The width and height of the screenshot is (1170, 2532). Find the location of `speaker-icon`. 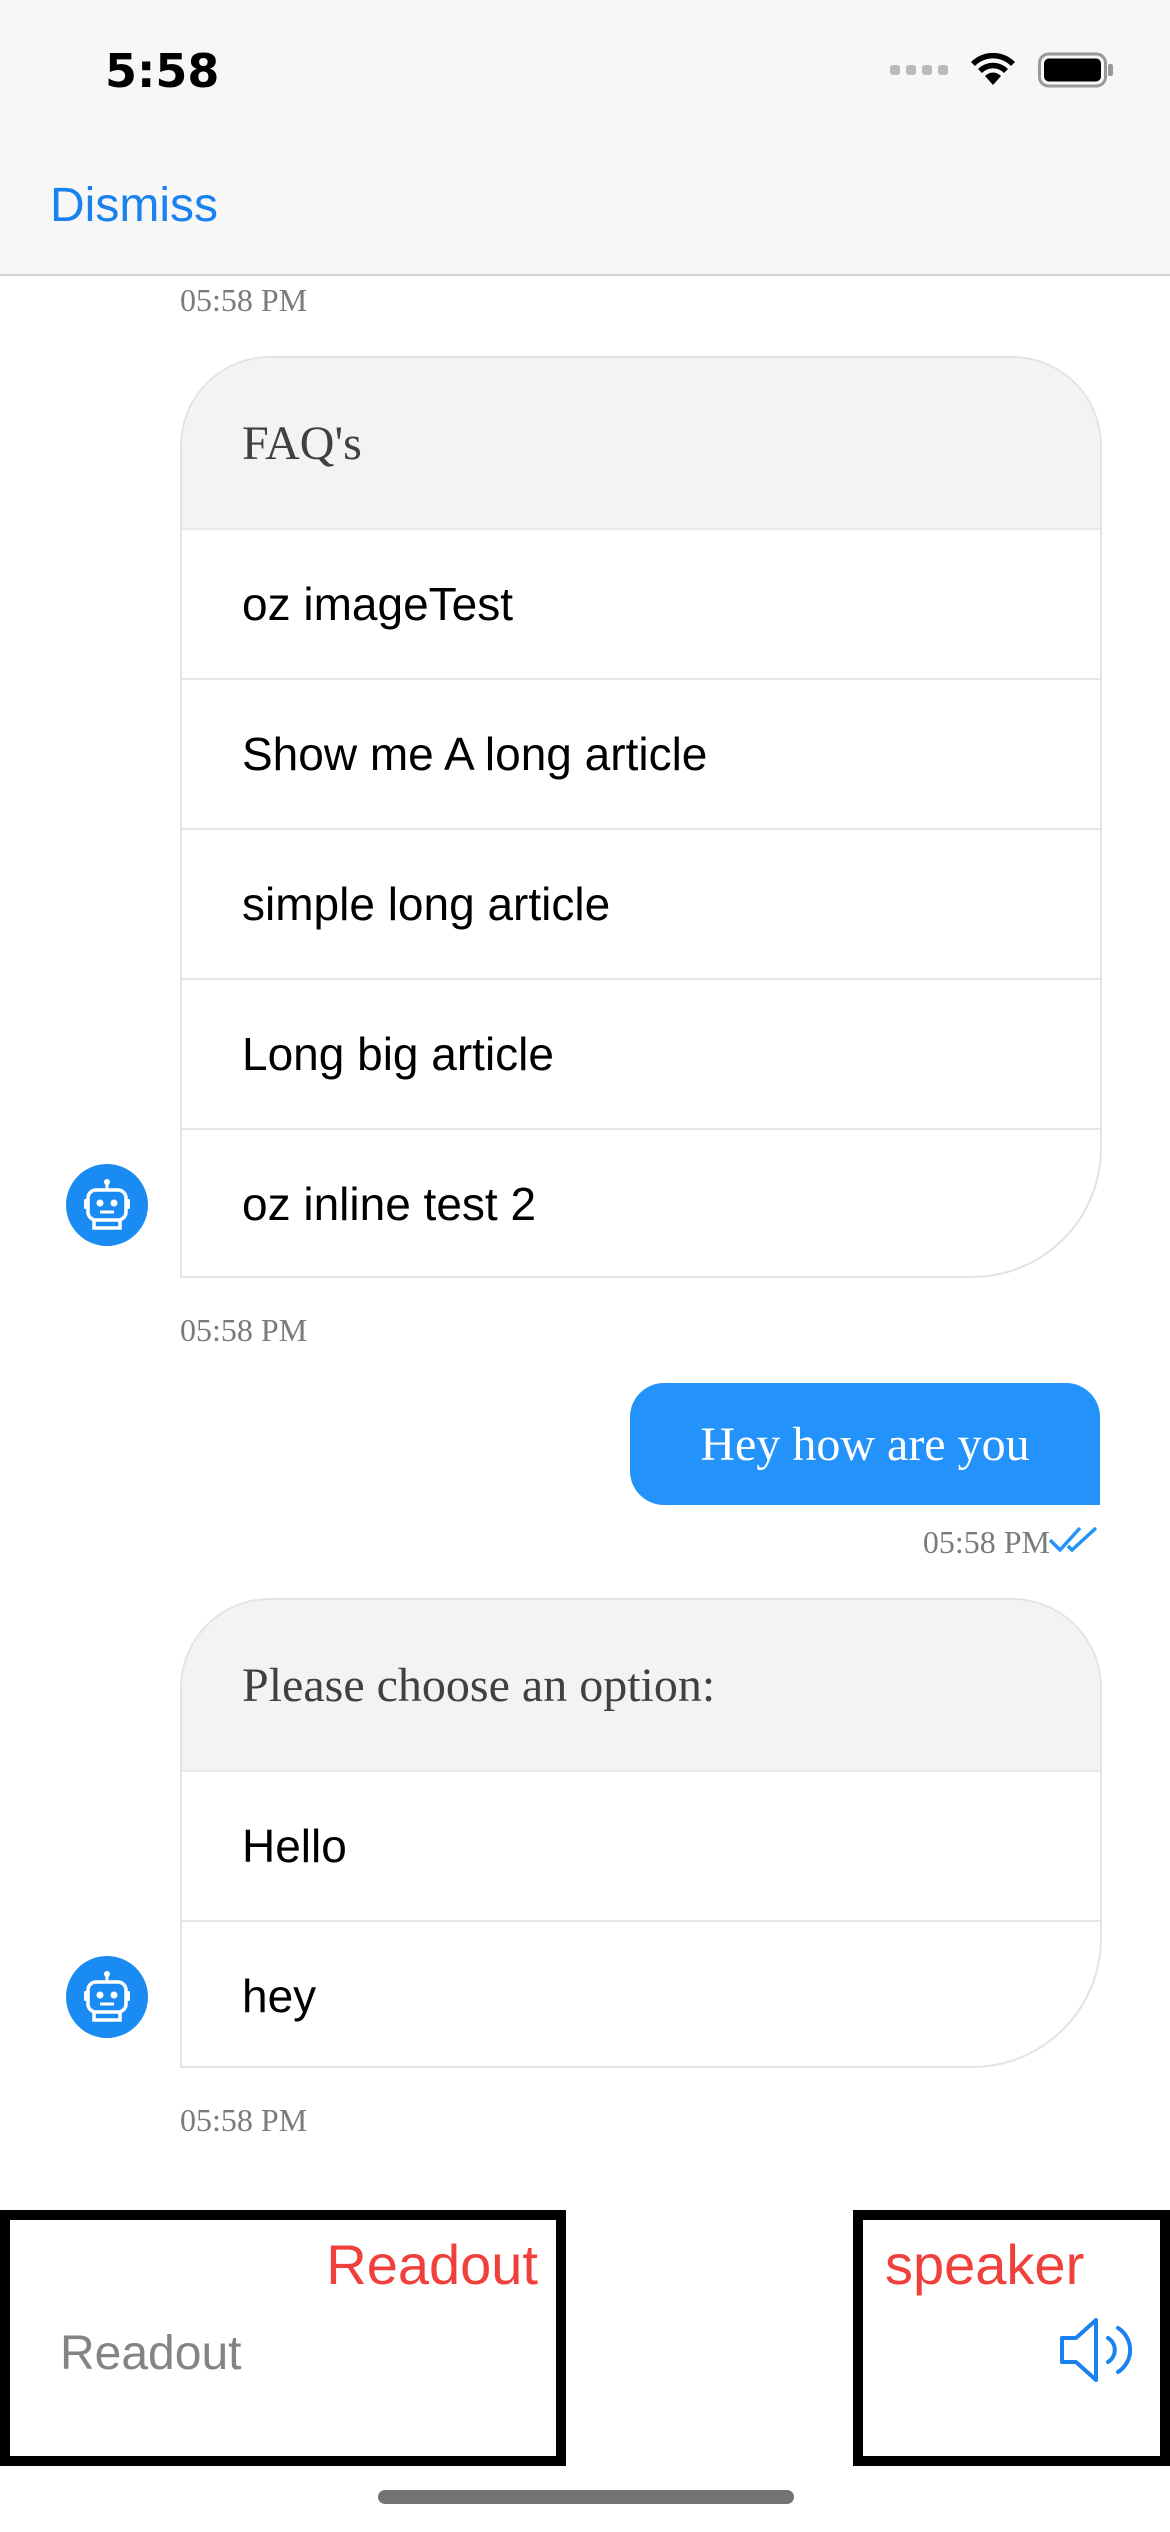

speaker-icon is located at coordinates (1101, 2350).